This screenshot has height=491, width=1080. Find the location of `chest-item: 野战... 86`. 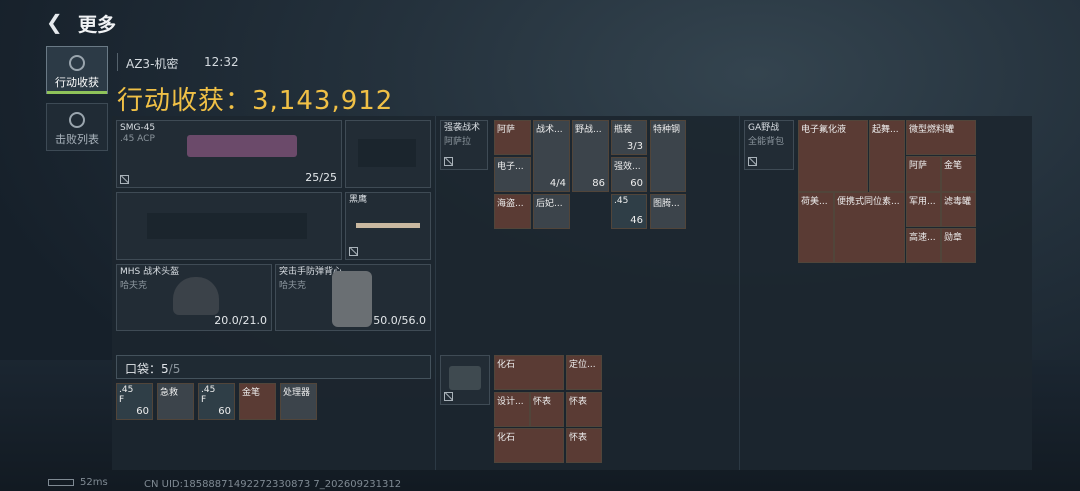

chest-item: 野战... 86 is located at coordinates (590, 156).